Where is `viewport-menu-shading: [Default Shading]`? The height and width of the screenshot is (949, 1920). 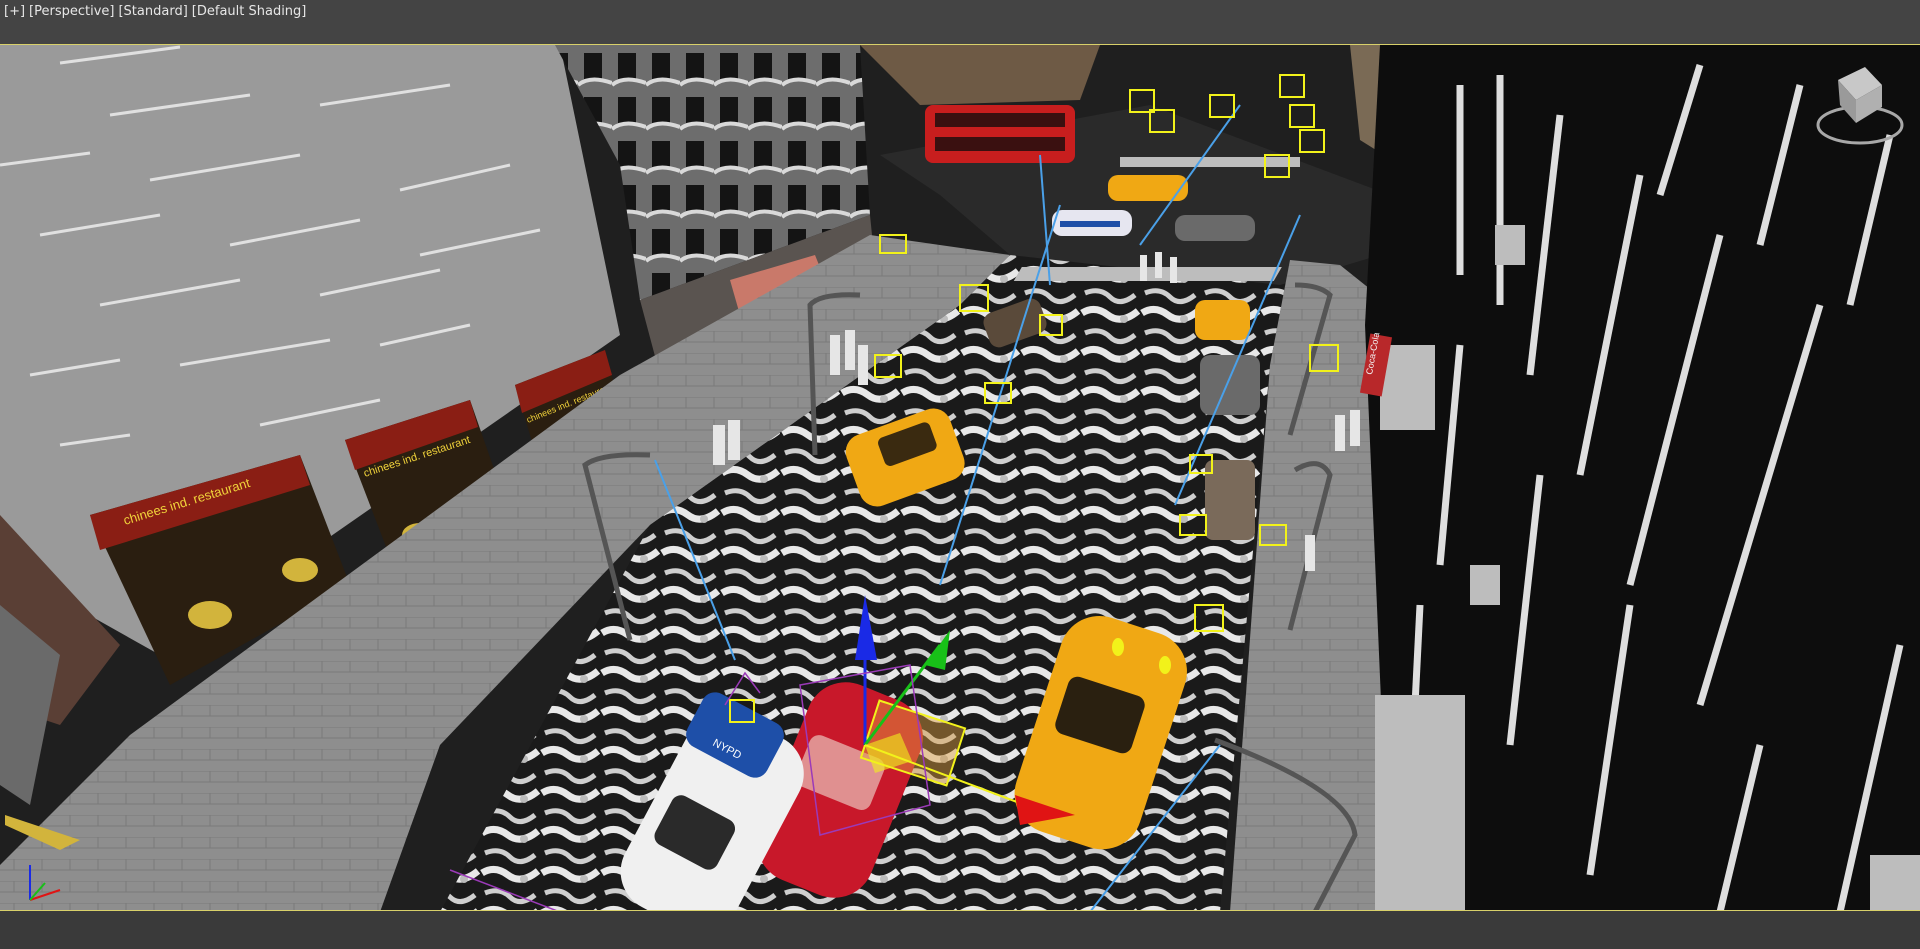 viewport-menu-shading: [Default Shading] is located at coordinates (249, 11).